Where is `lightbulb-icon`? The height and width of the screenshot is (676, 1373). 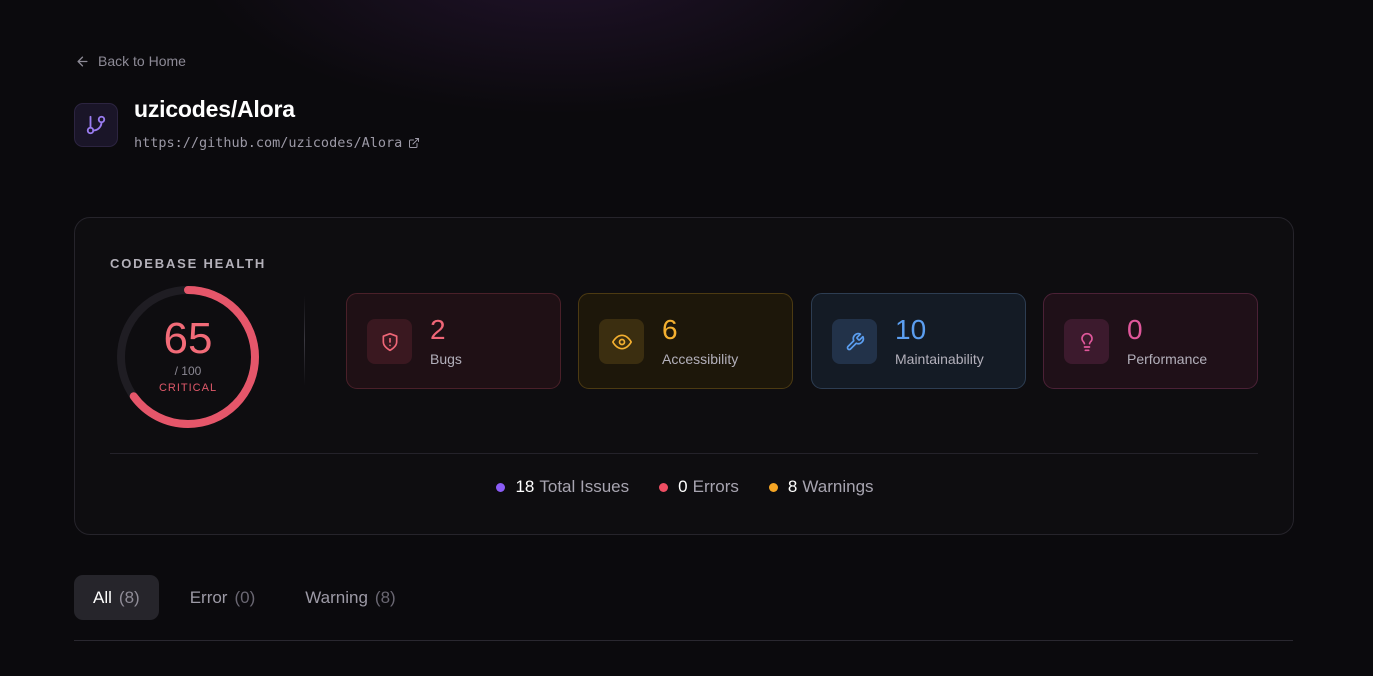 lightbulb-icon is located at coordinates (1086, 341).